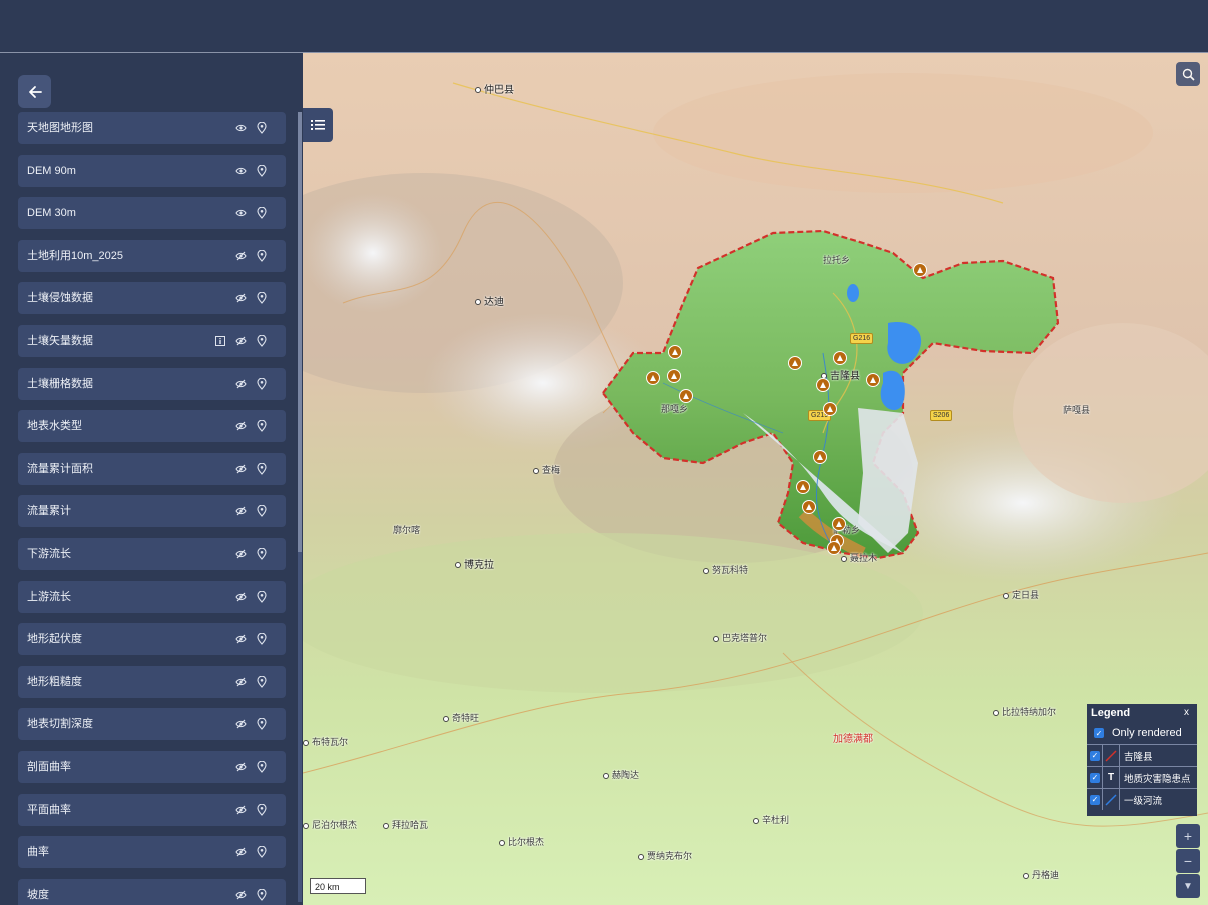  What do you see at coordinates (1188, 74) in the screenshot?
I see `map-search-button` at bounding box center [1188, 74].